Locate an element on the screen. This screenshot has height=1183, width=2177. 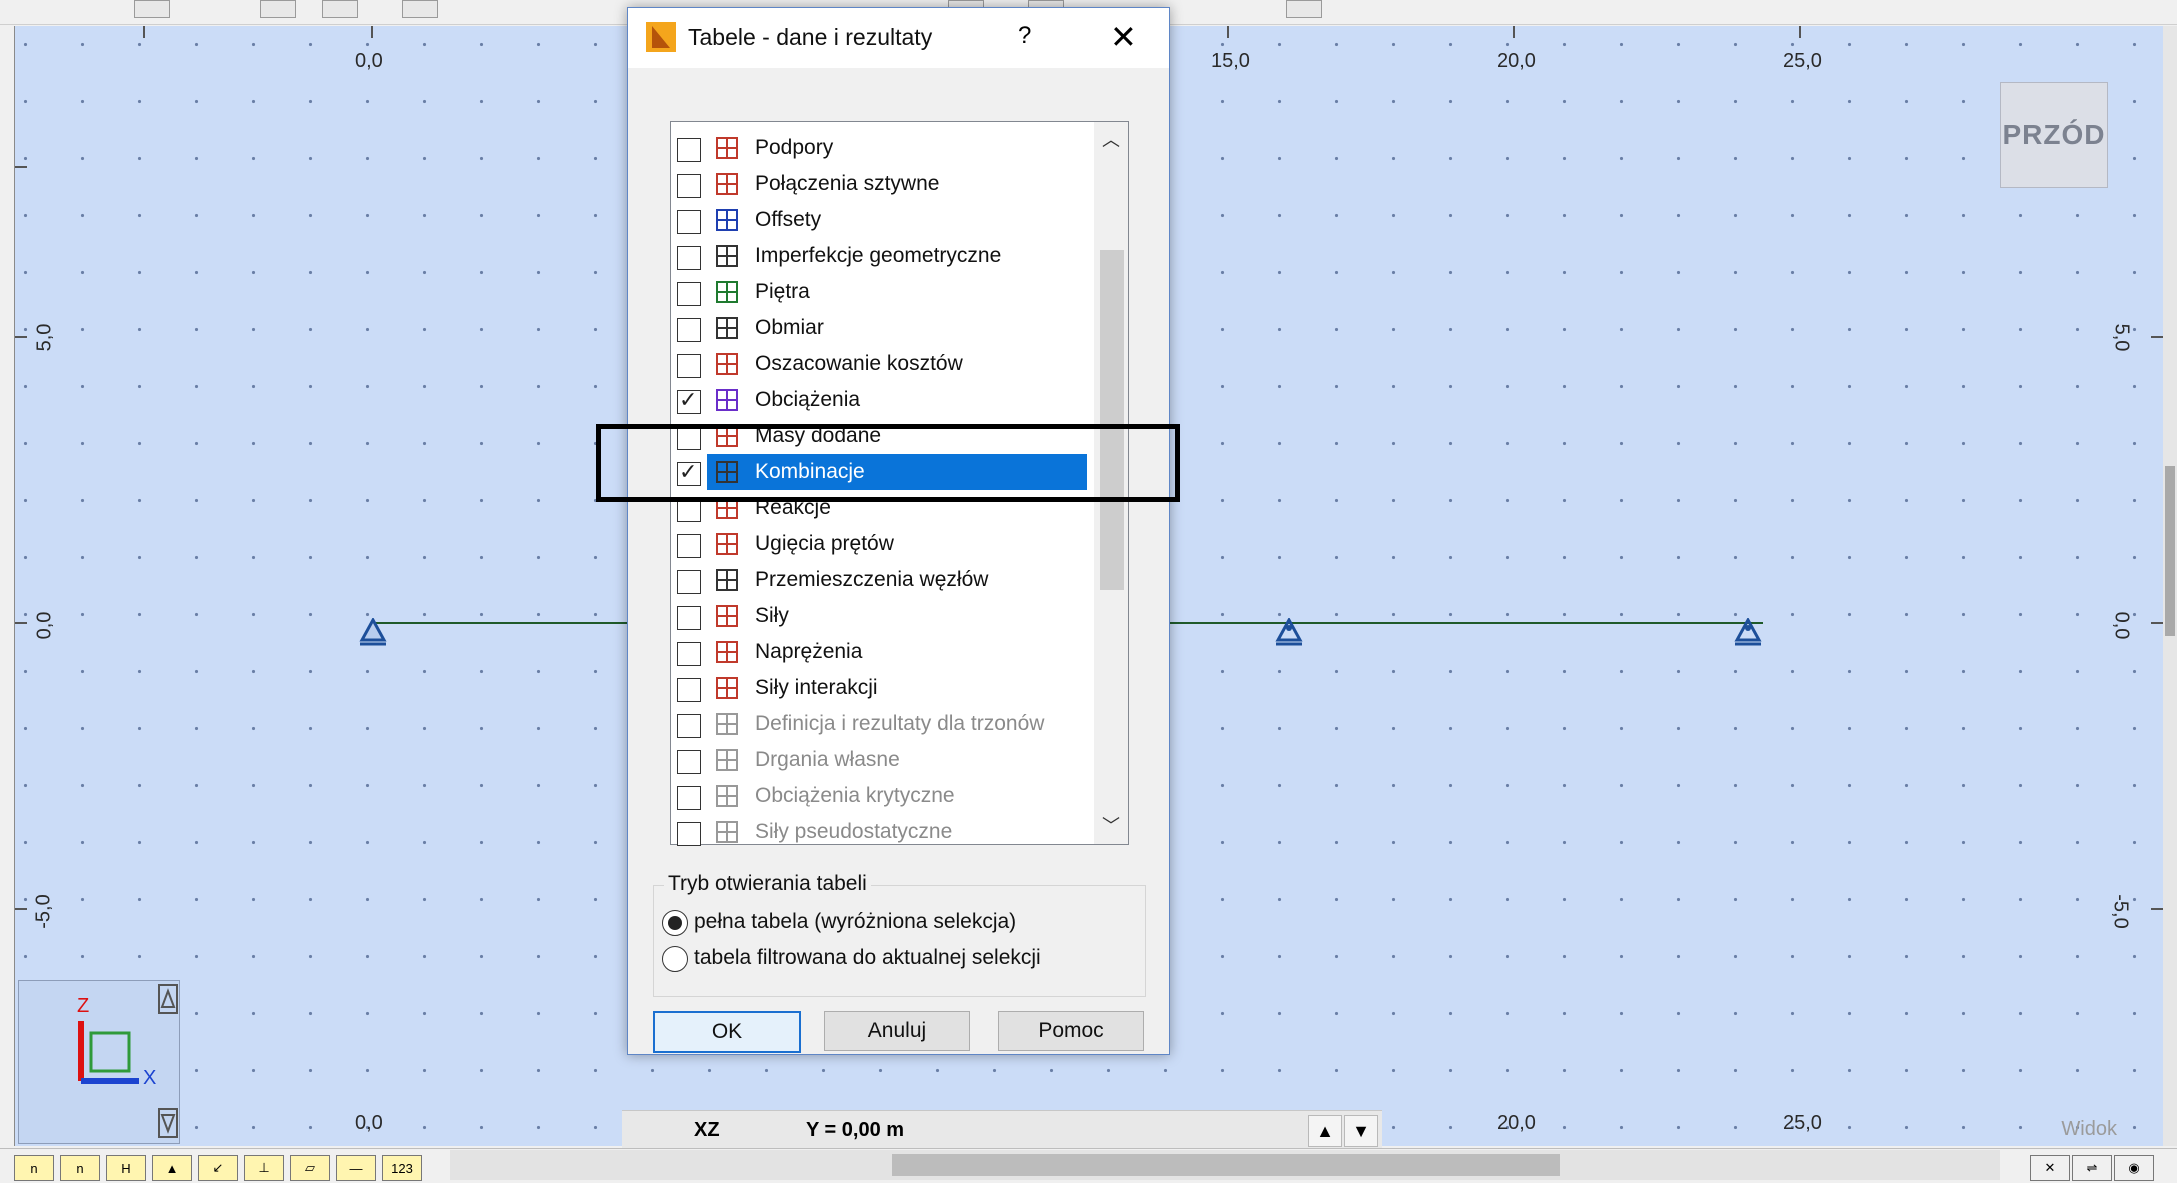
supports-display-button: ▲ is located at coordinates (172, 1168).